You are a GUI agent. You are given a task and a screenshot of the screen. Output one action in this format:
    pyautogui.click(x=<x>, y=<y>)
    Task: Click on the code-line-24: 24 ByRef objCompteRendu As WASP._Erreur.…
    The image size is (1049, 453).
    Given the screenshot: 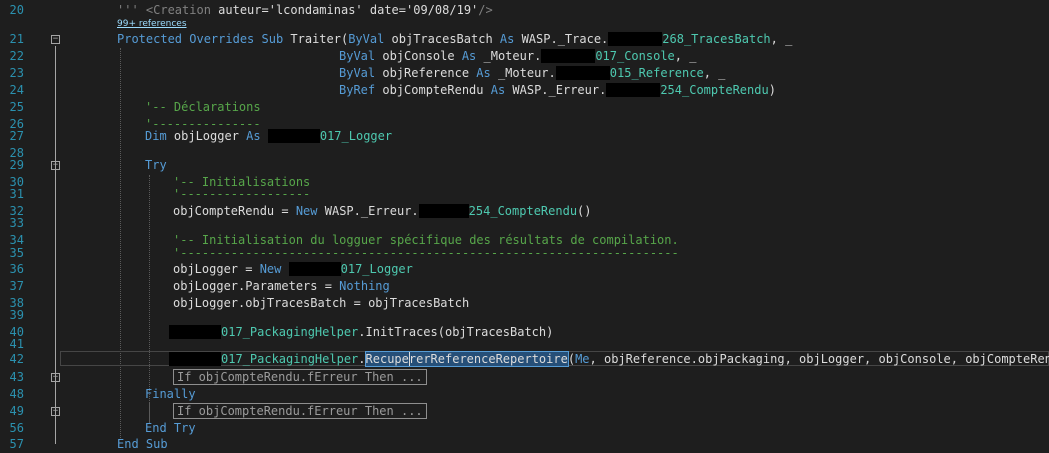 What is the action you would take?
    pyautogui.click(x=524, y=90)
    